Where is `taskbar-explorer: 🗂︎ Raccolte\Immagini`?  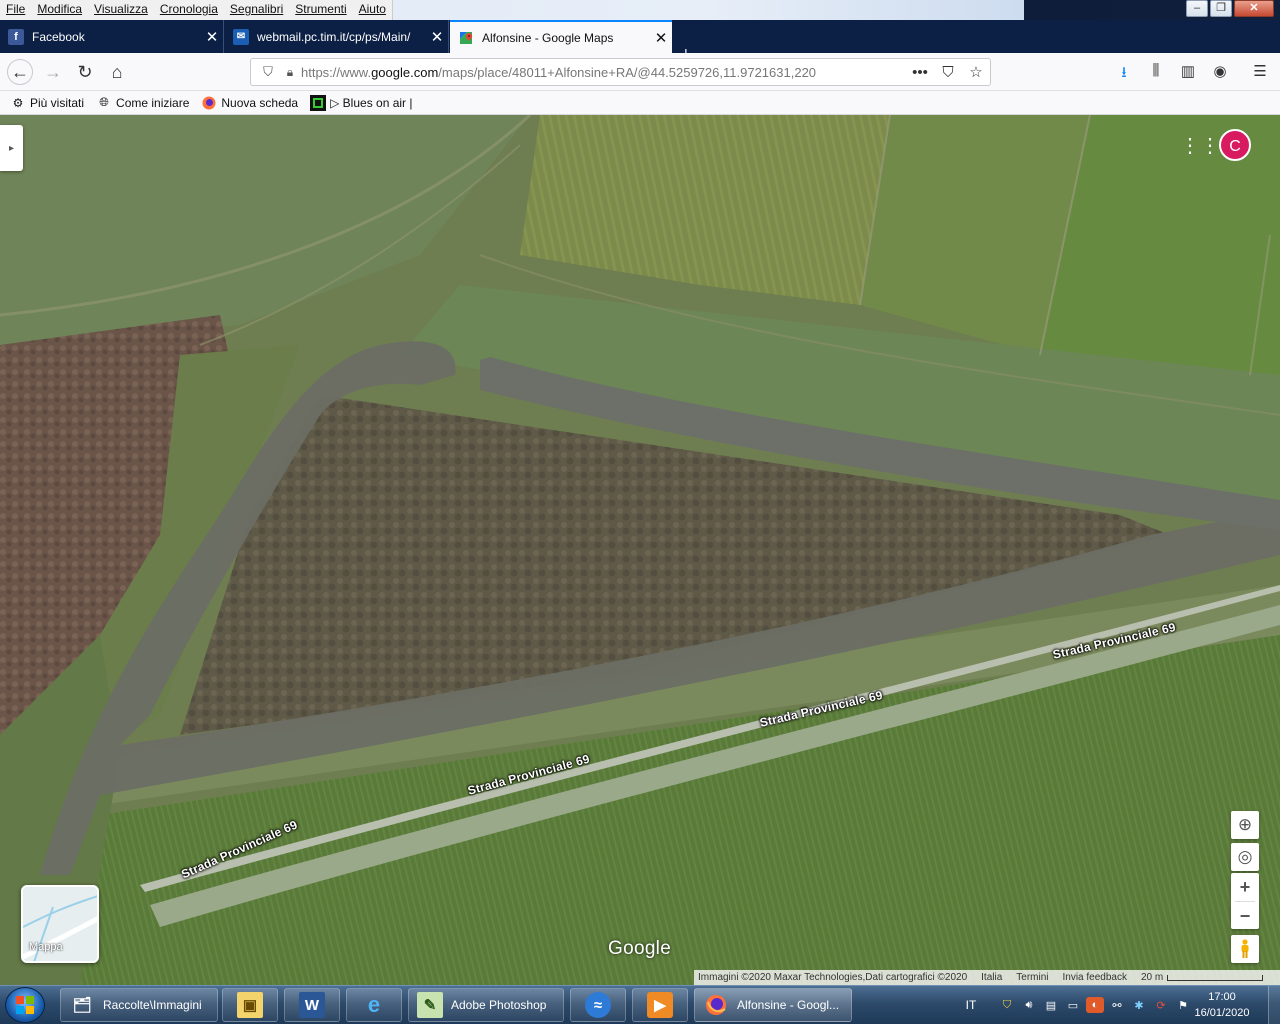 taskbar-explorer: 🗂︎ Raccolte\Immagini is located at coordinates (139, 1005).